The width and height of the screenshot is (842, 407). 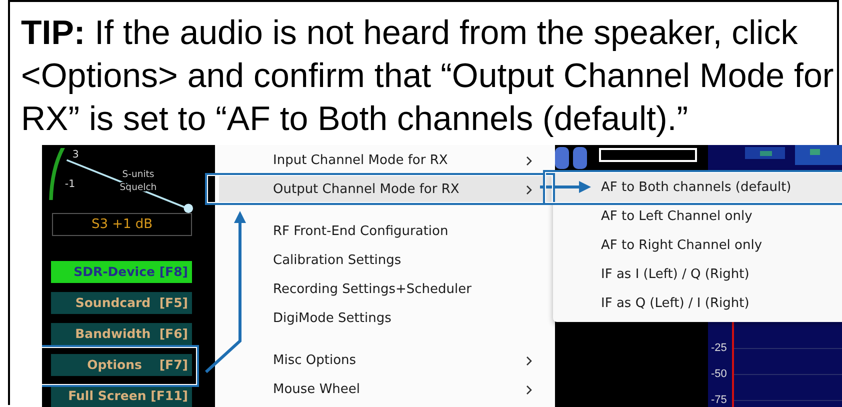 What do you see at coordinates (385, 360) in the screenshot?
I see `menu-item: Misc Options` at bounding box center [385, 360].